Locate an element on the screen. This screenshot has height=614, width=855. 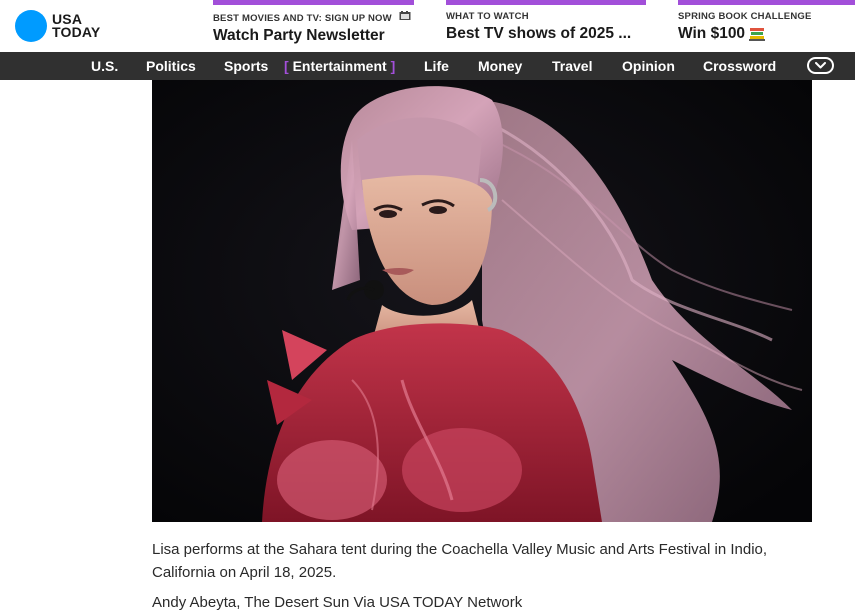
logo-wordmark: USA TODAY is located at coordinates (76, 25).